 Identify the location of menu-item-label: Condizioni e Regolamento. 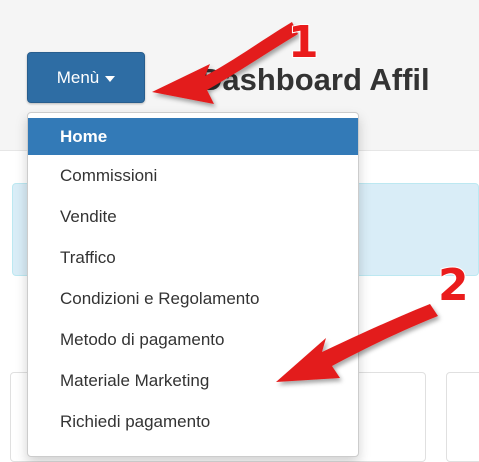
(160, 298).